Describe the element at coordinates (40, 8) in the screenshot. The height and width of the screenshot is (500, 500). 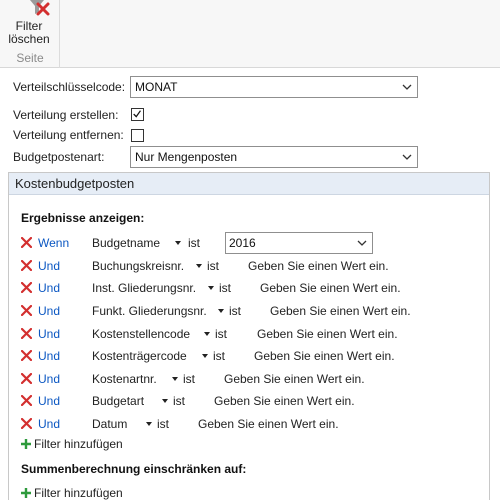
I see `clear-filter-icon` at that location.